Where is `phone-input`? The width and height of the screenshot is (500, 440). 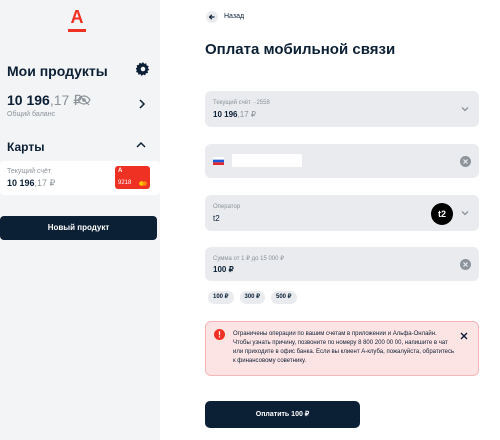
phone-input is located at coordinates (267, 160).